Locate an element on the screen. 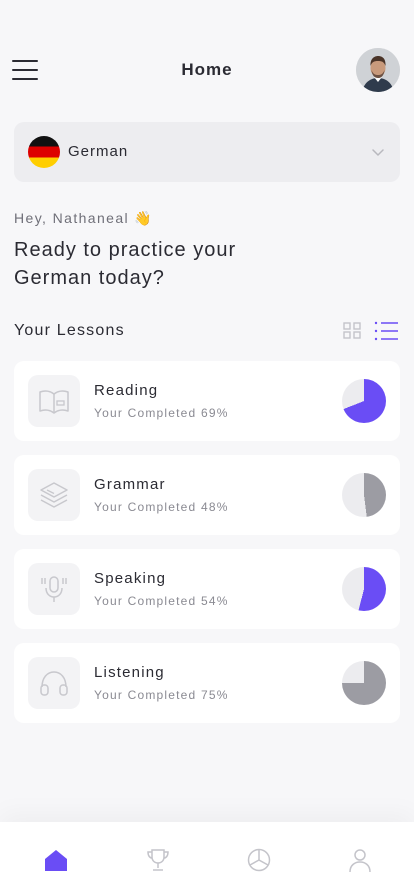 The image size is (414, 896). lesson-progress-text: Your Completed 69% is located at coordinates (161, 413).